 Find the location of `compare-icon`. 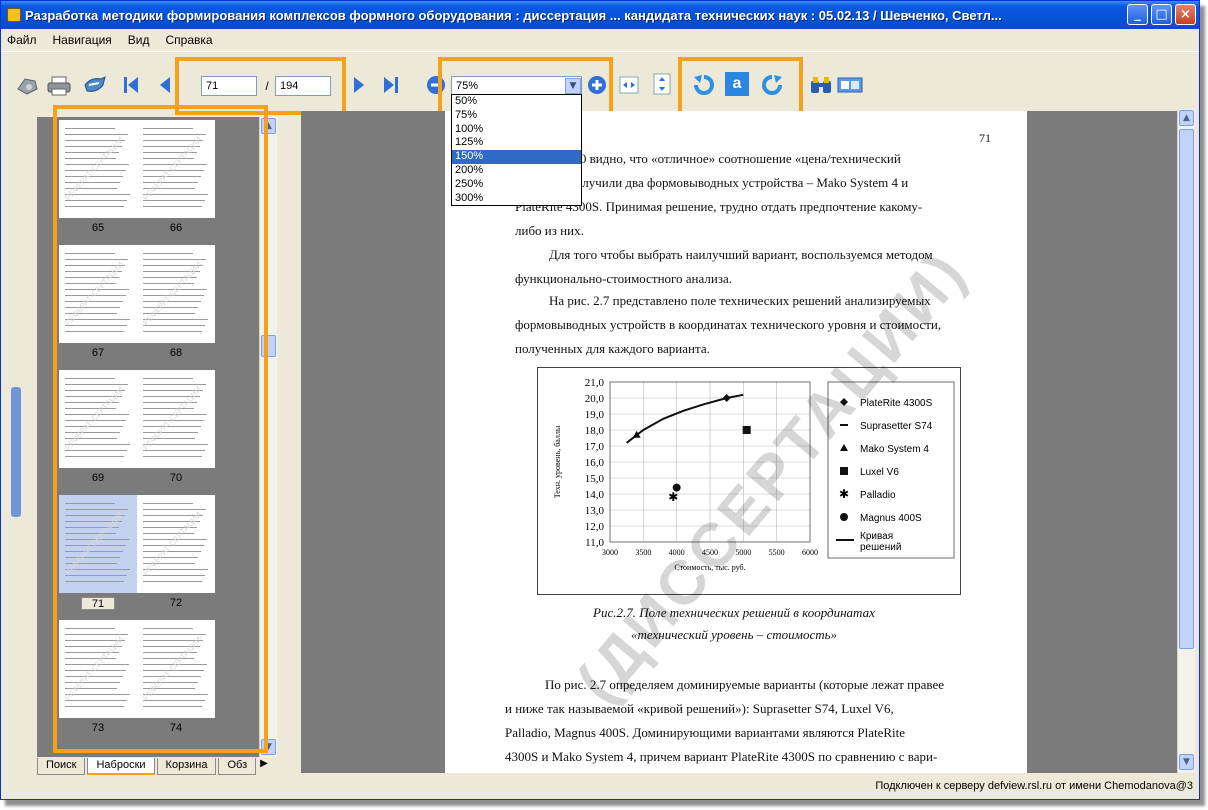

compare-icon is located at coordinates (850, 85).